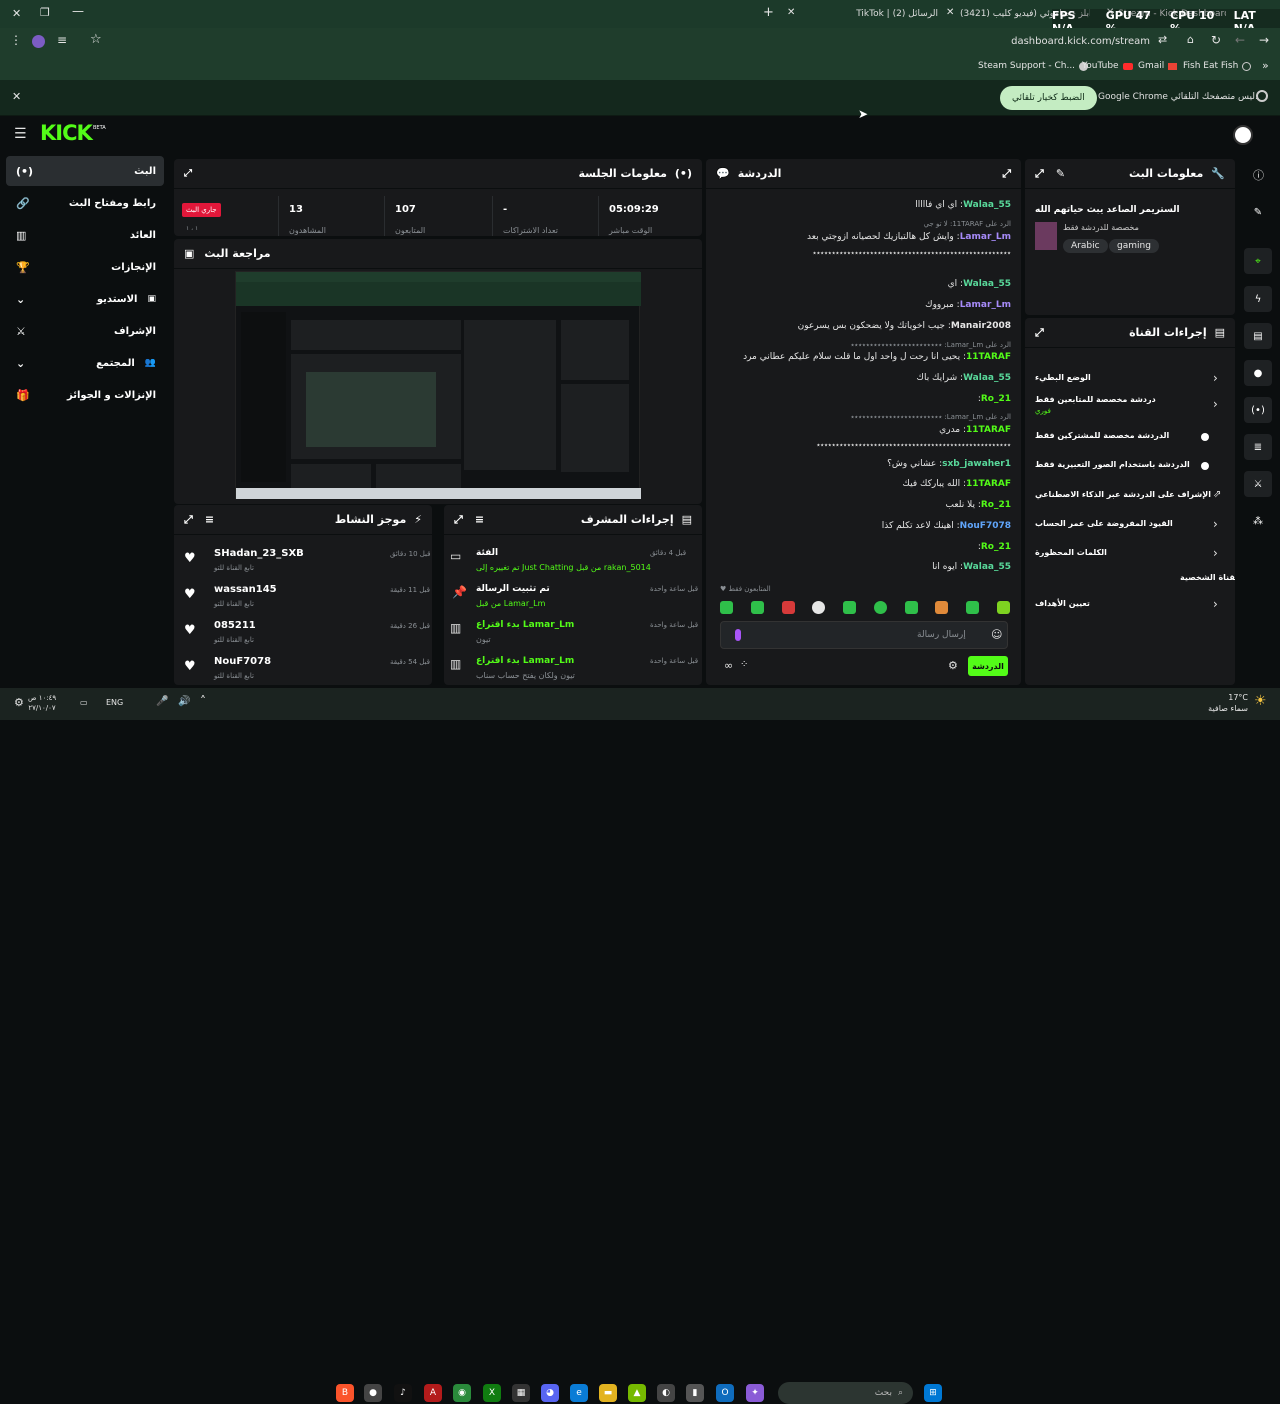 This screenshot has height=1404, width=1280. Describe the element at coordinates (1130, 438) in the screenshot. I see `action-subscribers-only: الدردشة مخصصة للمشتركين فقط` at that location.